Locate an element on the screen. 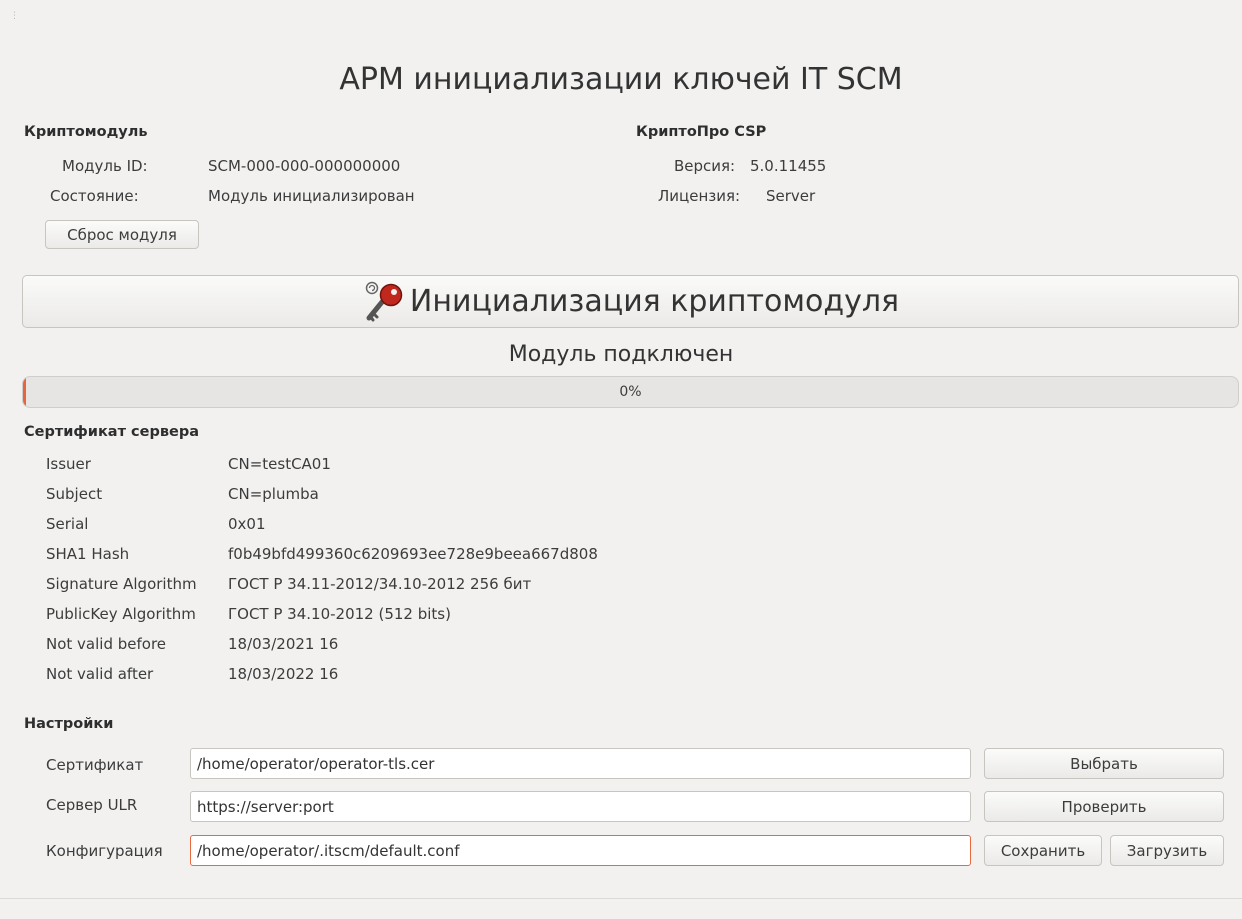  save-configuration-button: Сохранить is located at coordinates (1043, 850).